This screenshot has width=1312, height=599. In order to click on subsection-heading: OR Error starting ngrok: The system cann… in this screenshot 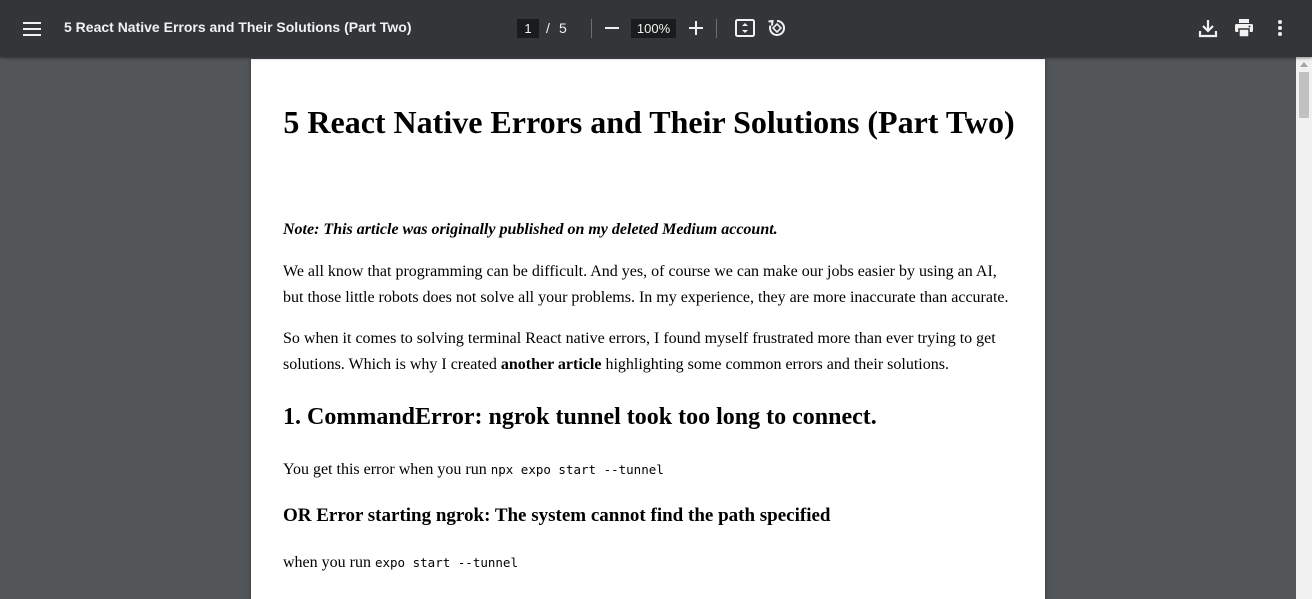, I will do `click(557, 515)`.